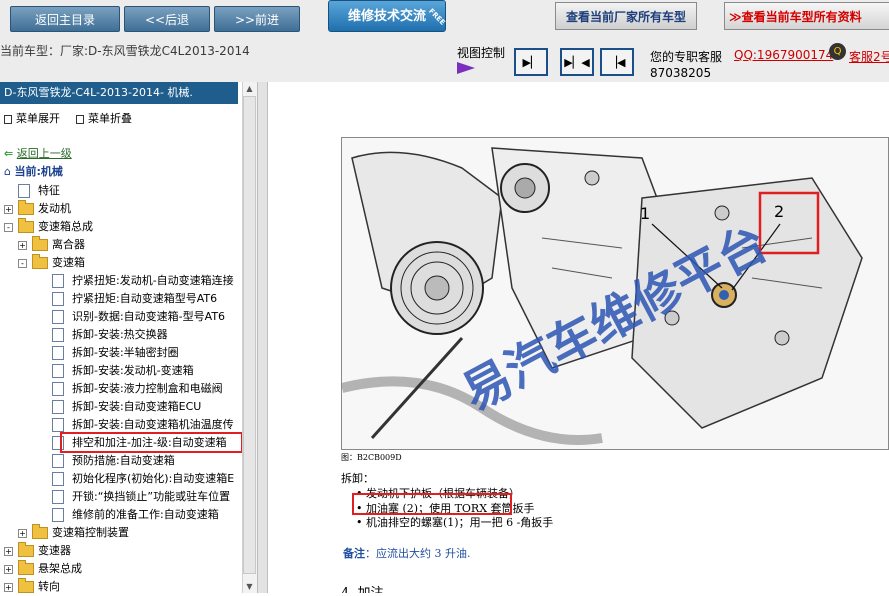 Image resolution: width=889 pixels, height=596 pixels. I want to click on next-section-heading: 4. 加注, so click(362, 587).